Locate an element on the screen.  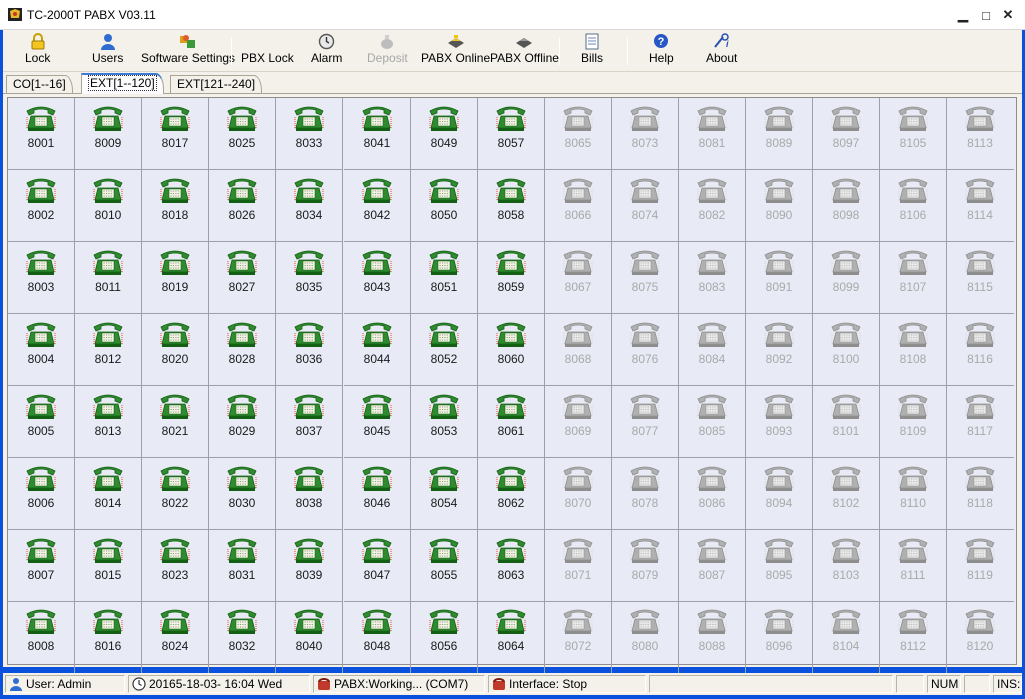
extension-8004: 8004 is located at coordinates (41, 350).